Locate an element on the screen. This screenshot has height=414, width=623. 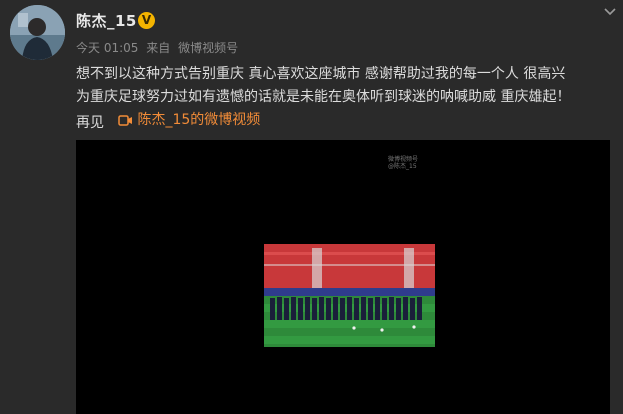
video-frame is located at coordinates (349, 295).